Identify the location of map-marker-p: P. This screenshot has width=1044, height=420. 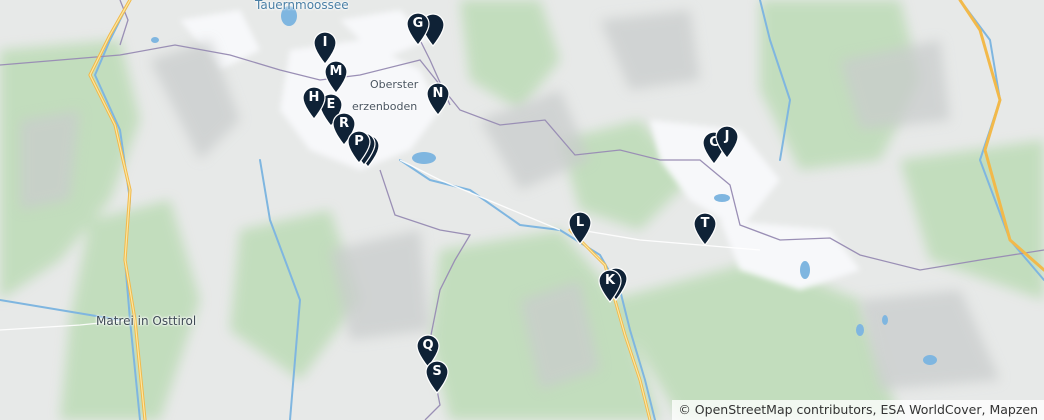
(359, 147).